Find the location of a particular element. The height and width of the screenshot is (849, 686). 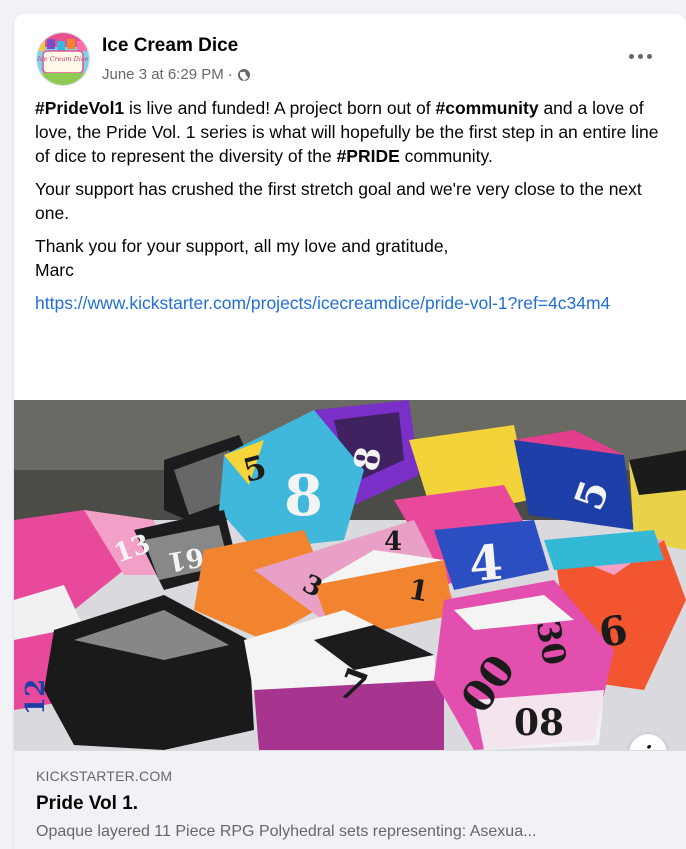

post-meta: June 3 at 6:29 PM · is located at coordinates (176, 74).